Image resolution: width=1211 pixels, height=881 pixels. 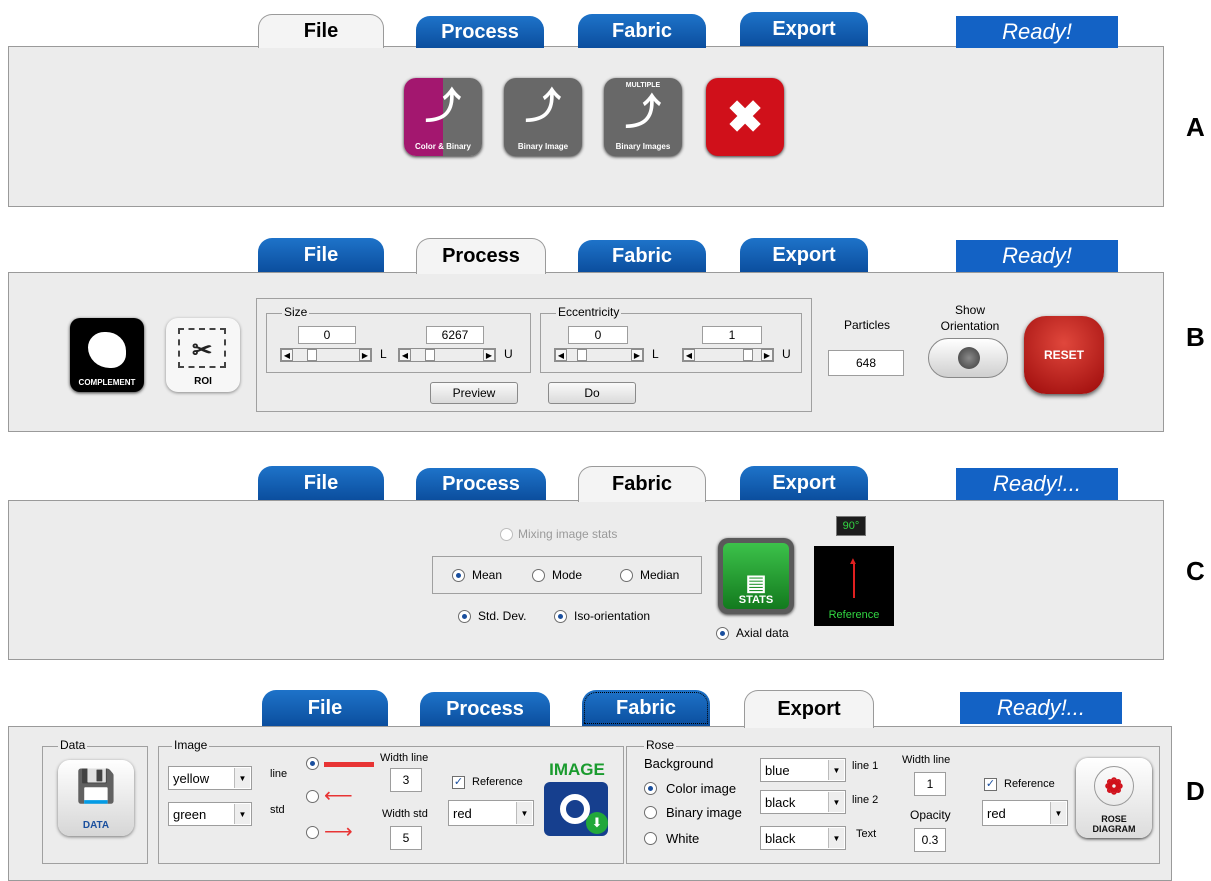 What do you see at coordinates (990, 784) in the screenshot?
I see `rose-reference-checkbox: ✓` at bounding box center [990, 784].